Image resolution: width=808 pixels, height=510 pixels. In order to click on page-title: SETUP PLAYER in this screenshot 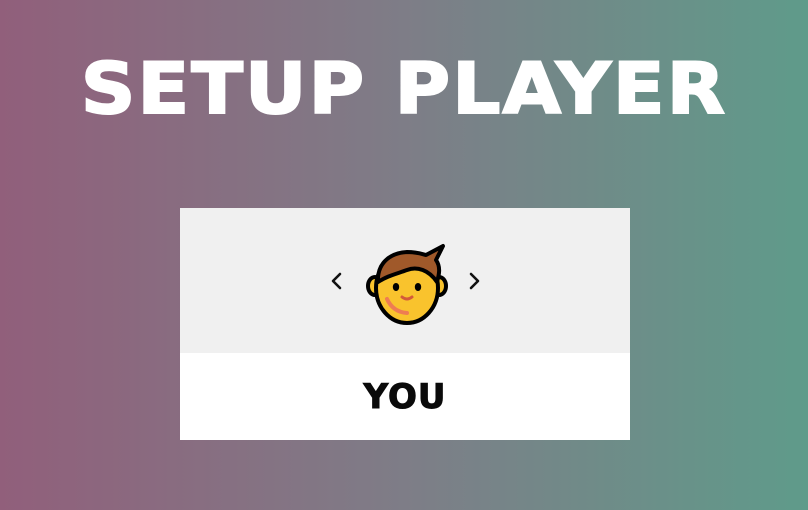, I will do `click(404, 89)`.